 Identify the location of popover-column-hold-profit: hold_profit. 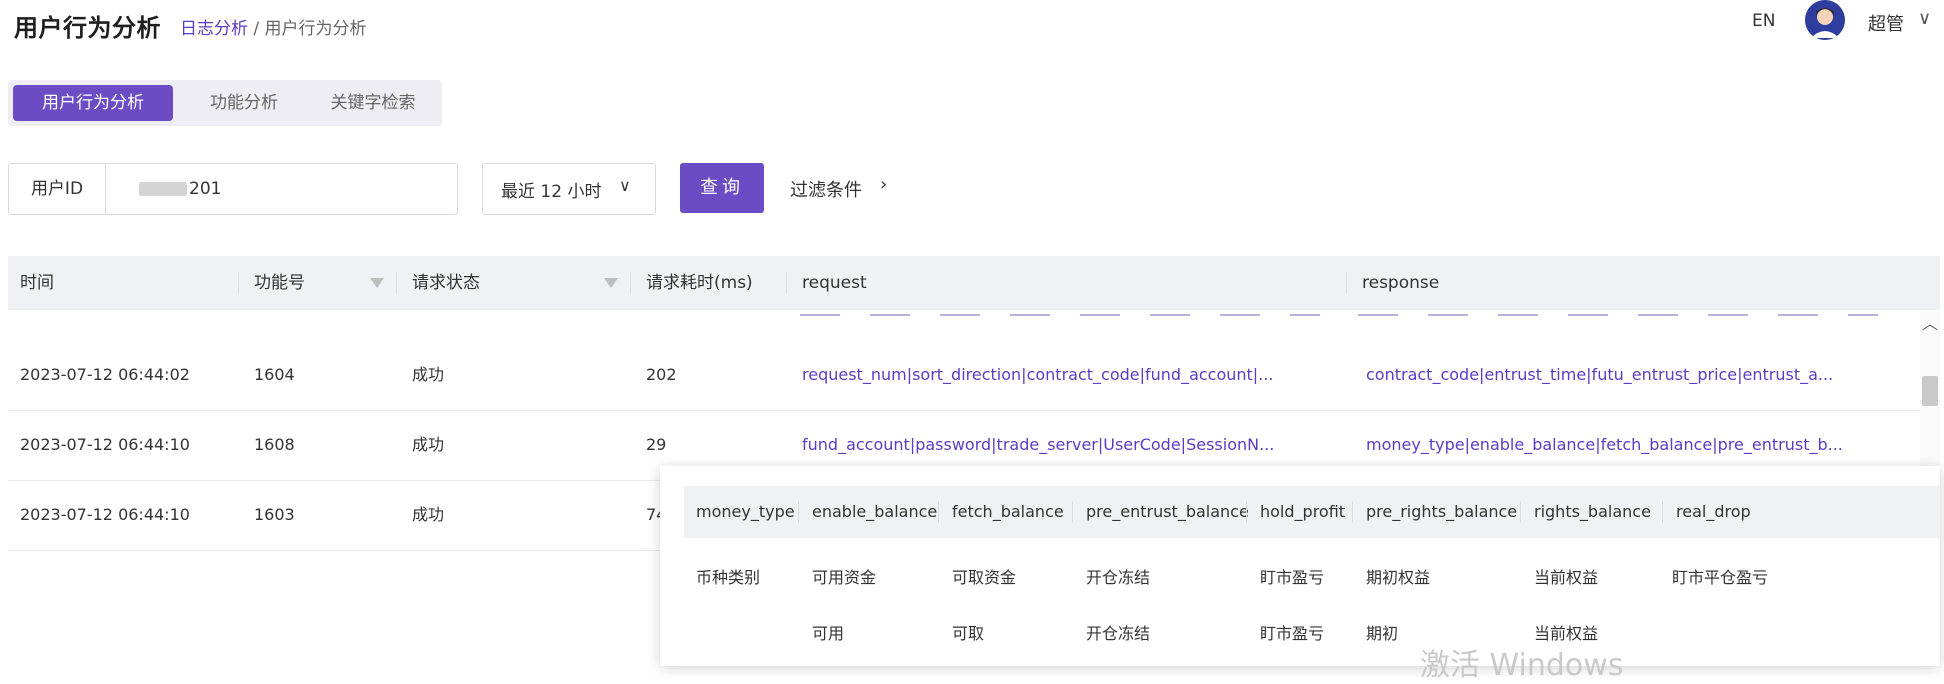
(1303, 511).